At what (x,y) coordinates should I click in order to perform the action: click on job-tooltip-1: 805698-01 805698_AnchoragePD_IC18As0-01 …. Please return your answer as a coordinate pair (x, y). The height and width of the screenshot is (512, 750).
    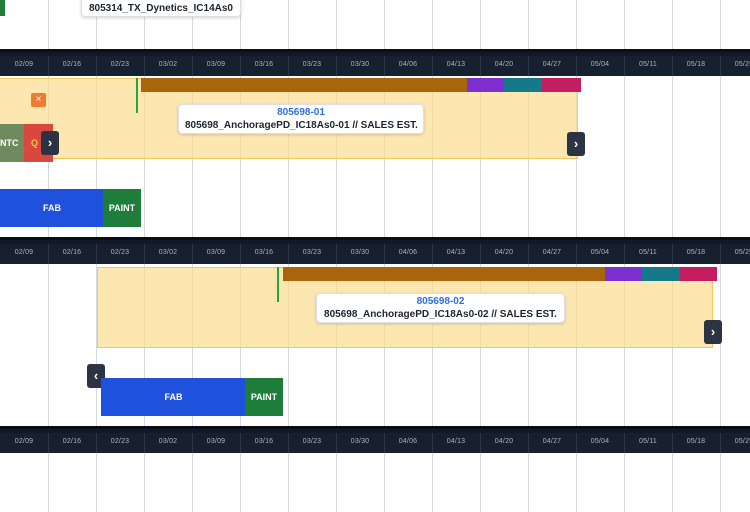
    Looking at the image, I should click on (301, 119).